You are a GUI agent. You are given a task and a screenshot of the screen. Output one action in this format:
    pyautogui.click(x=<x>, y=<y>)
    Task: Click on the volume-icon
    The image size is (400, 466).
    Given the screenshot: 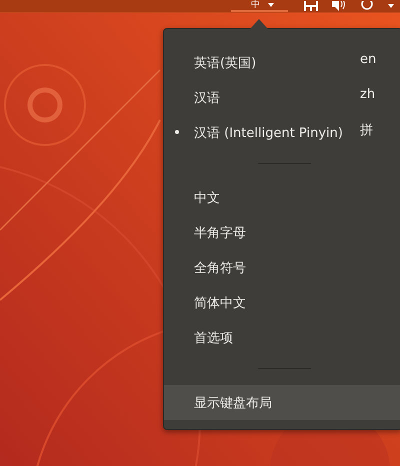 What is the action you would take?
    pyautogui.click(x=339, y=6)
    